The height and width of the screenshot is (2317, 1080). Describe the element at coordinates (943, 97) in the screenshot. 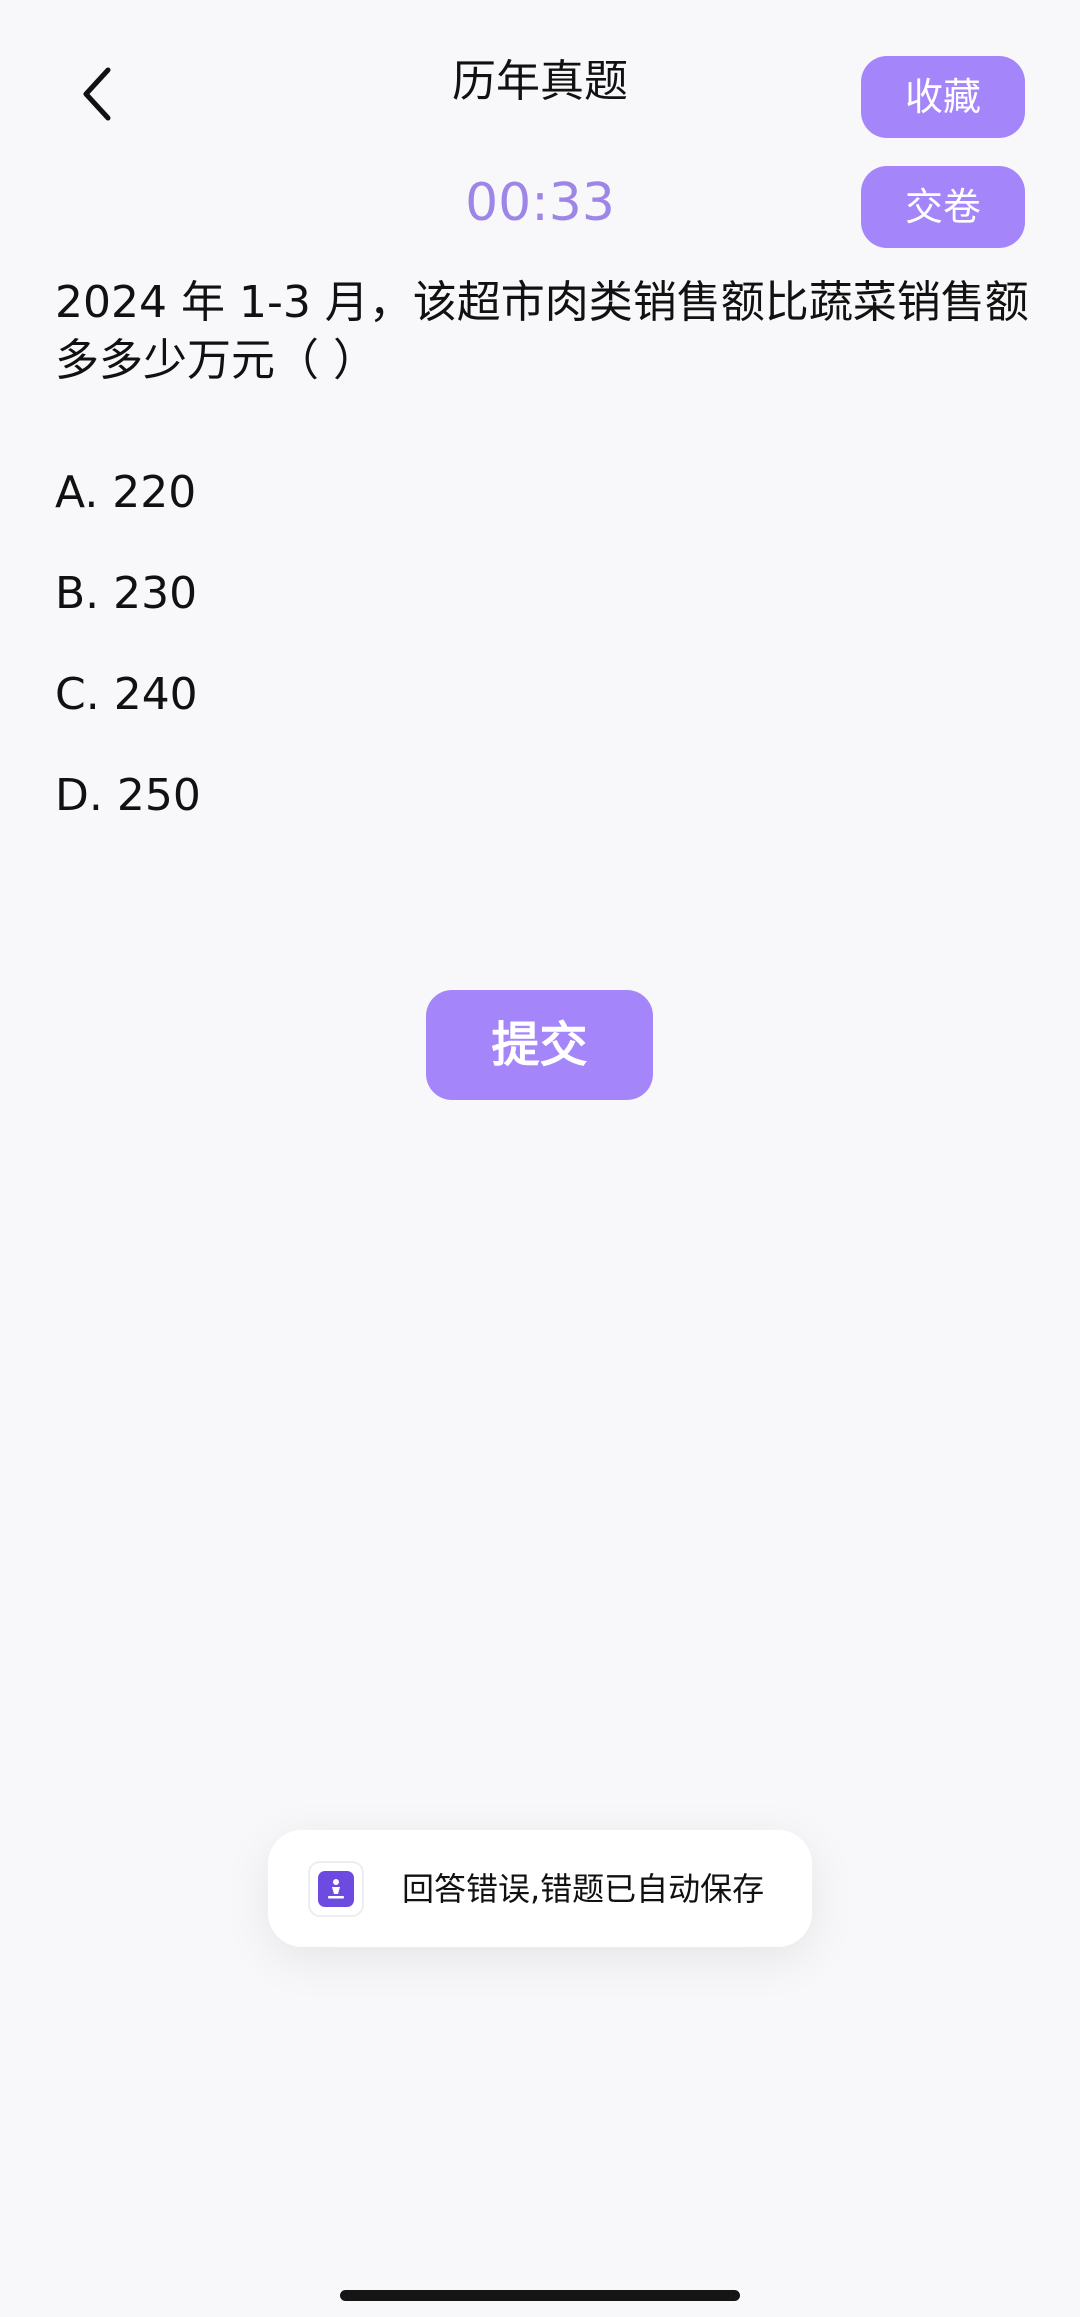

I see `favorite-button: 收藏` at that location.